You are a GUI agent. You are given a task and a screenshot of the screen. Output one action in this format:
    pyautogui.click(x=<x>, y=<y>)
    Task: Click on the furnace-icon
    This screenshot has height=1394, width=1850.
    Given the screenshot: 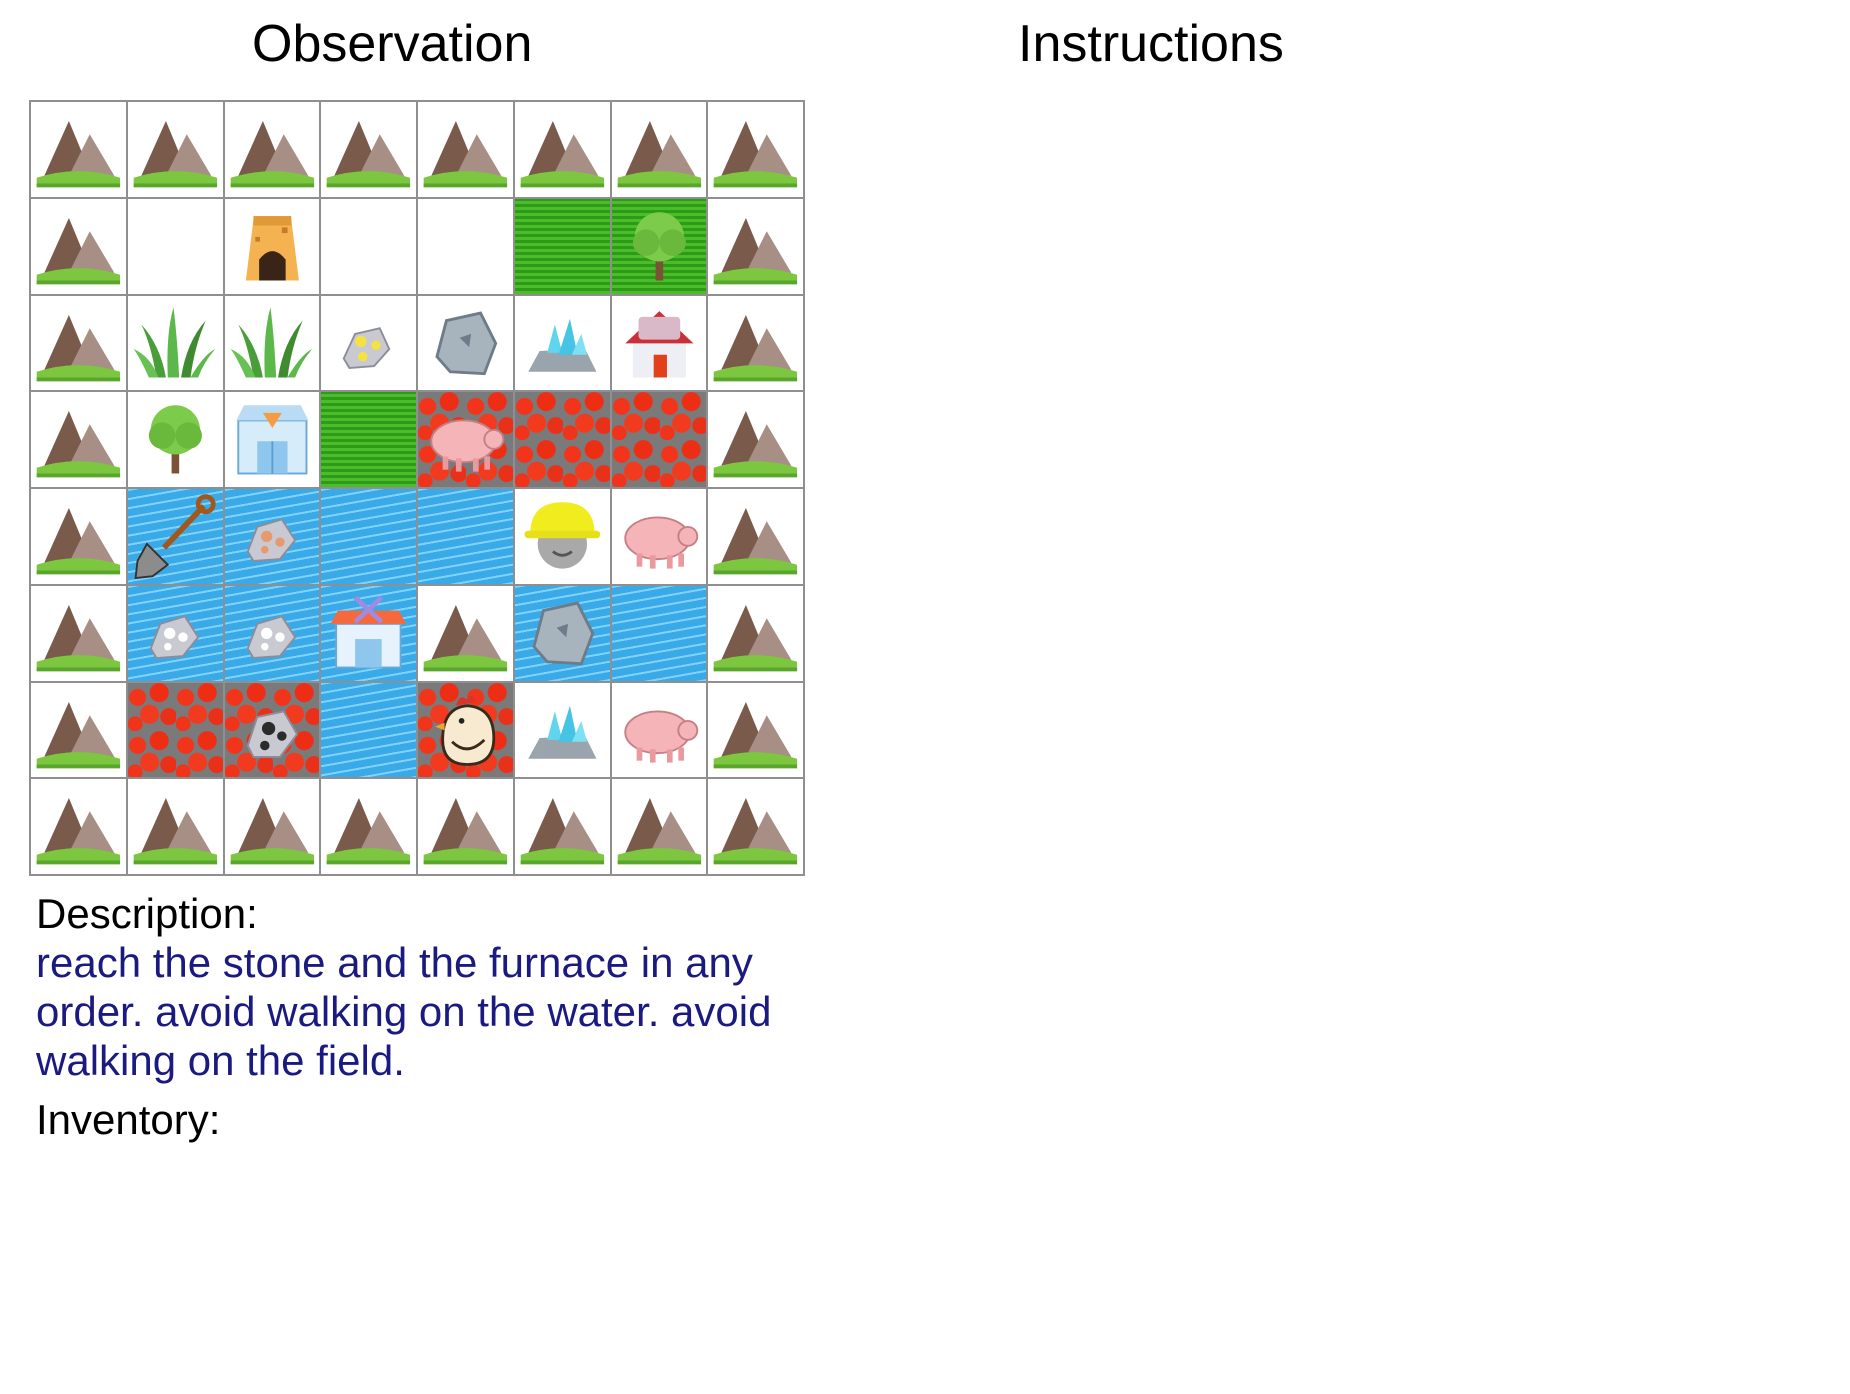 What is the action you would take?
    pyautogui.click(x=272, y=248)
    